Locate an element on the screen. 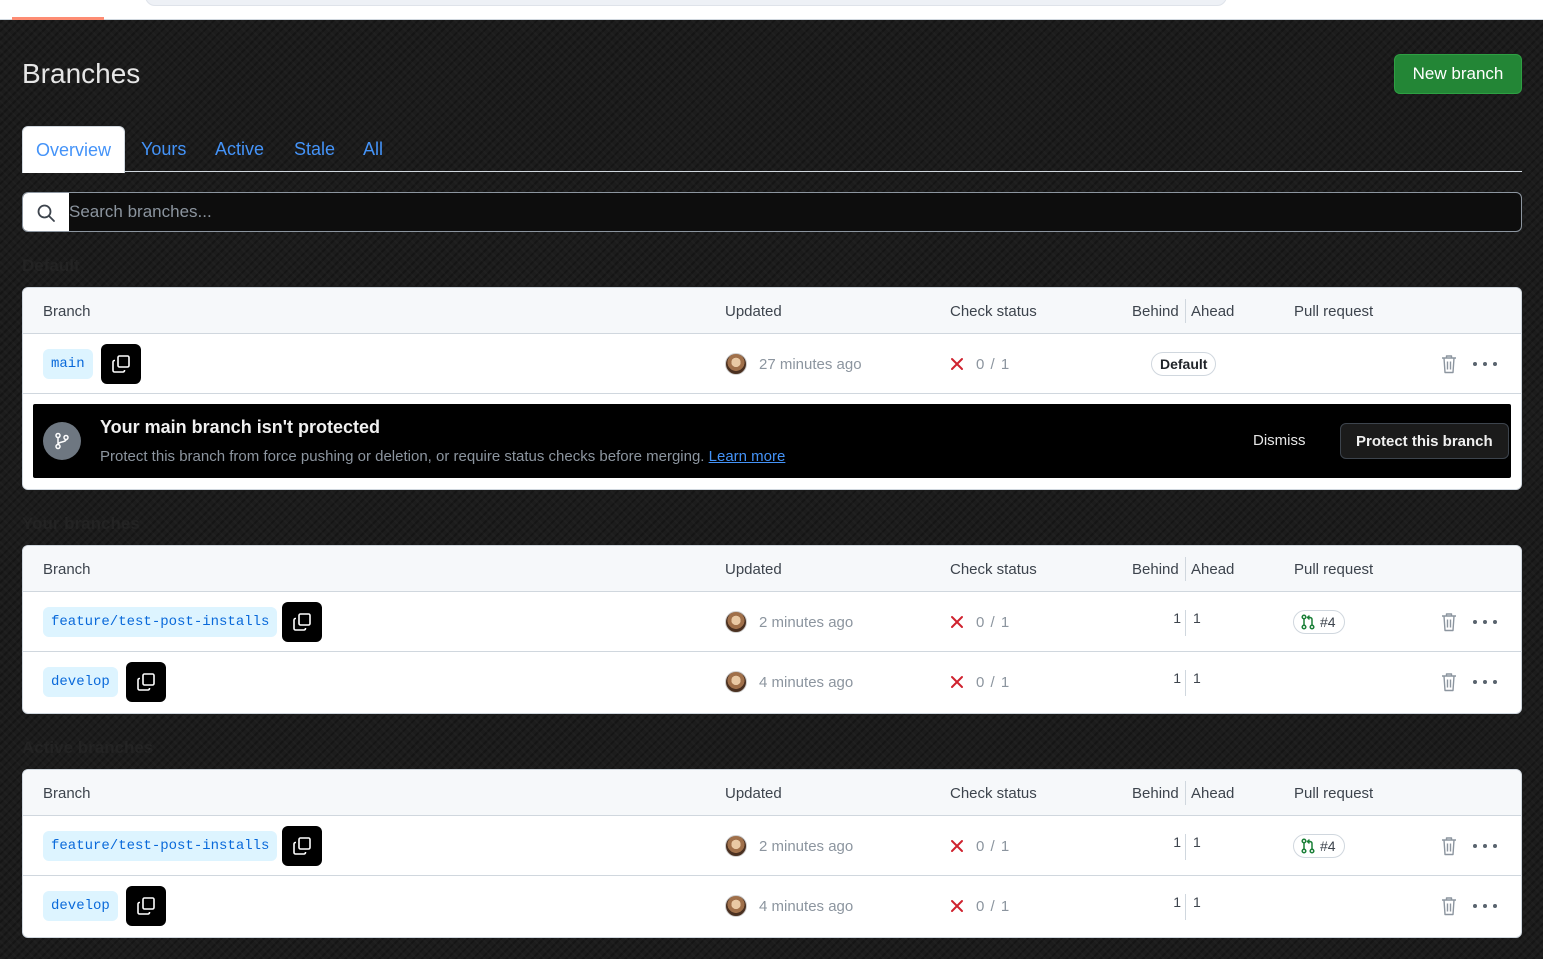 This screenshot has width=1543, height=959. tab-all: All is located at coordinates (373, 149).